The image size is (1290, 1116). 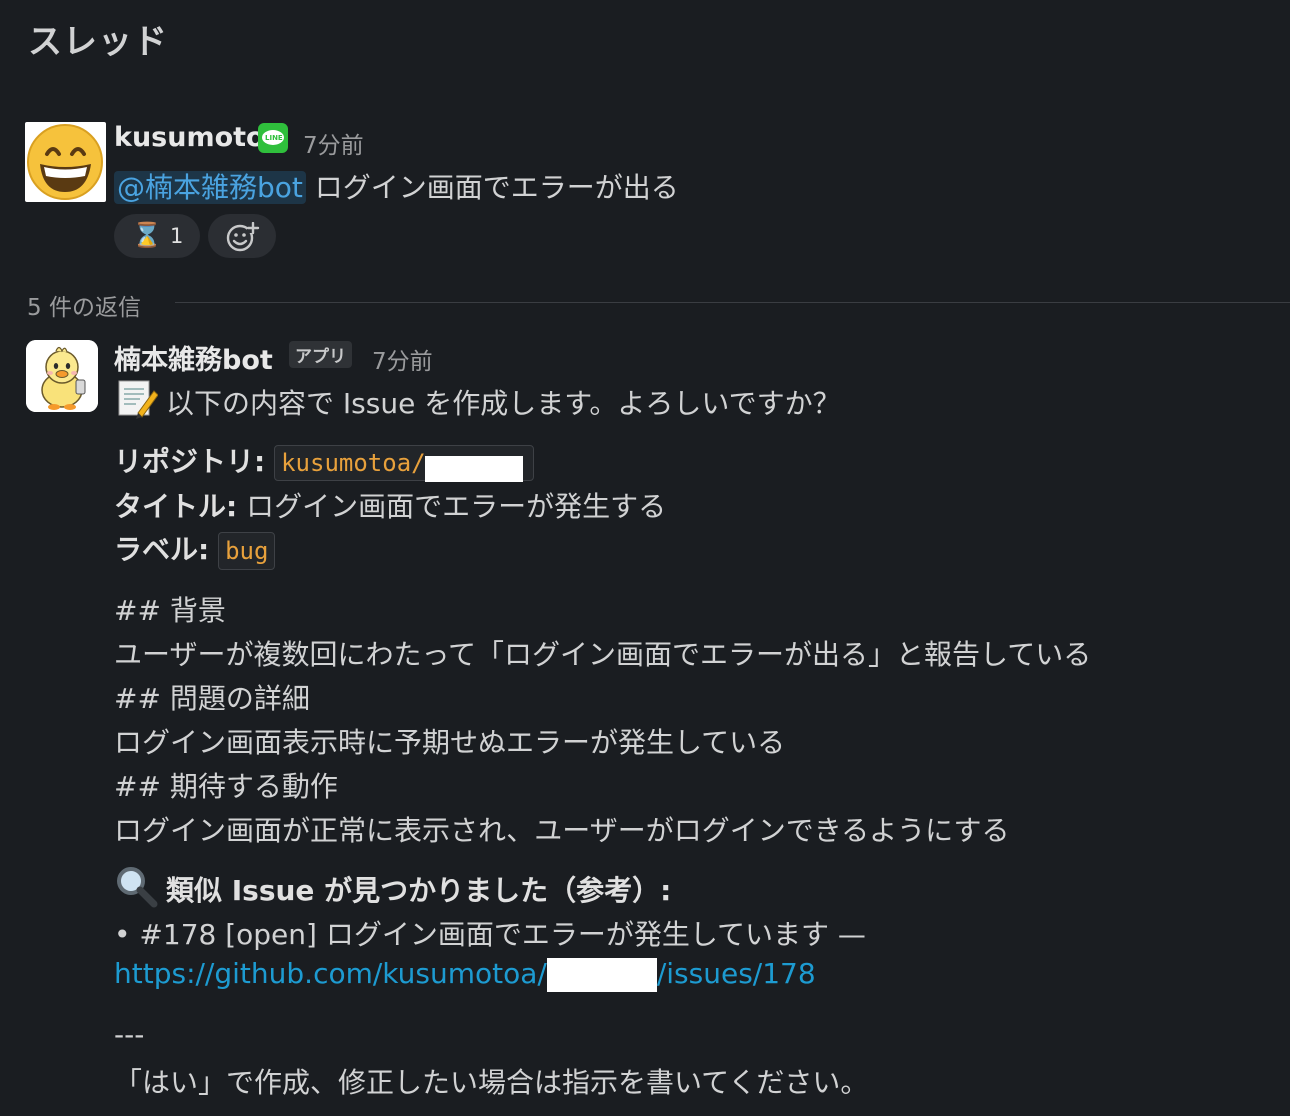 I want to click on title-value: ログイン画面でエラーが発生する, so click(x=452, y=506).